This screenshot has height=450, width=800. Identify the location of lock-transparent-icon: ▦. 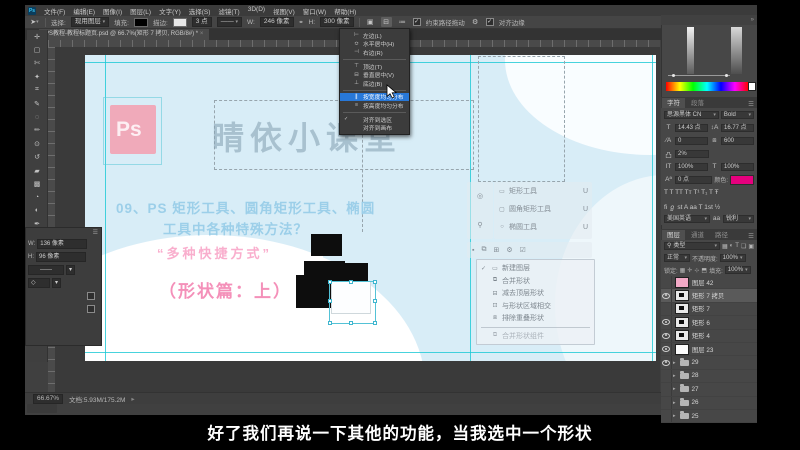
(683, 270).